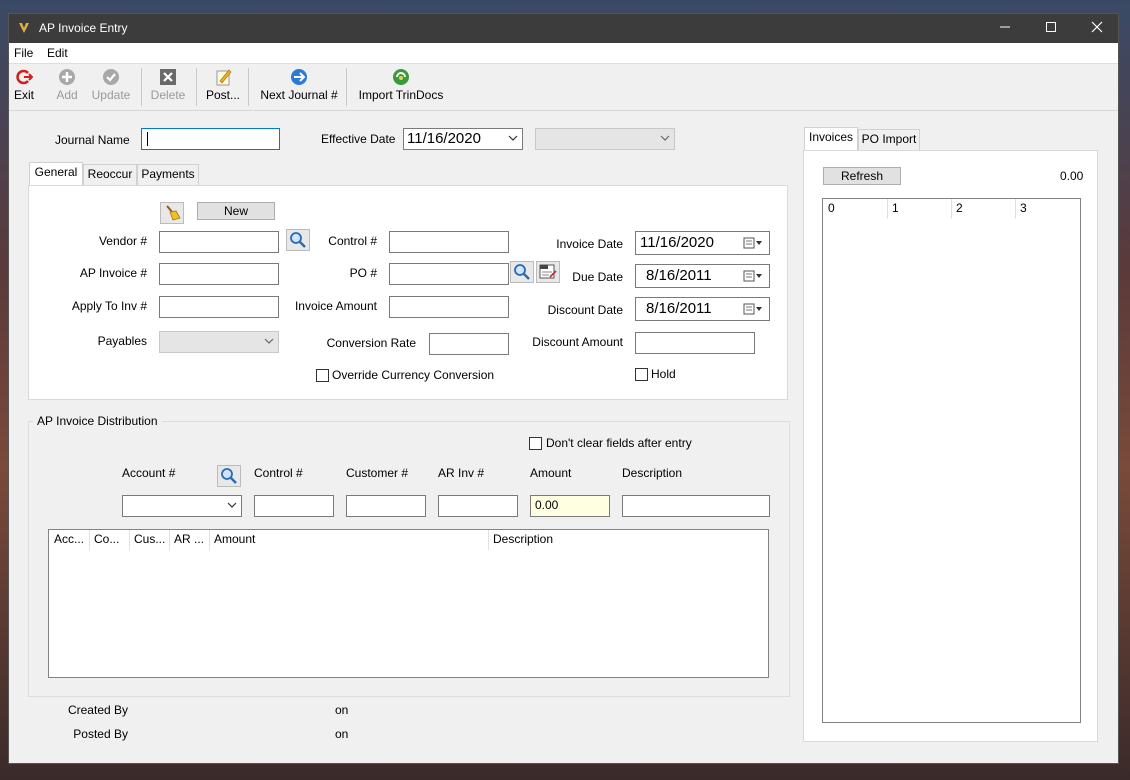 This screenshot has height=780, width=1130. What do you see at coordinates (224, 77) in the screenshot?
I see `post-icon` at bounding box center [224, 77].